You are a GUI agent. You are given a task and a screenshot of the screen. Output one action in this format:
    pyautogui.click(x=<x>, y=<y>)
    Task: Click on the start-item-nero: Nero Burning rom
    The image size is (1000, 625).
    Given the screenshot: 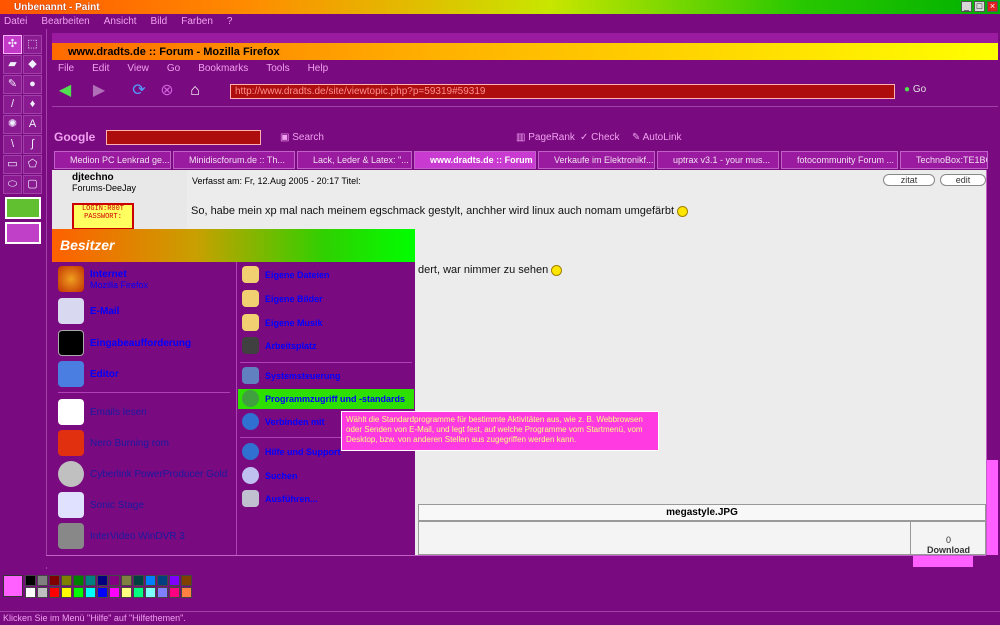 What is the action you would take?
    pyautogui.click(x=113, y=443)
    